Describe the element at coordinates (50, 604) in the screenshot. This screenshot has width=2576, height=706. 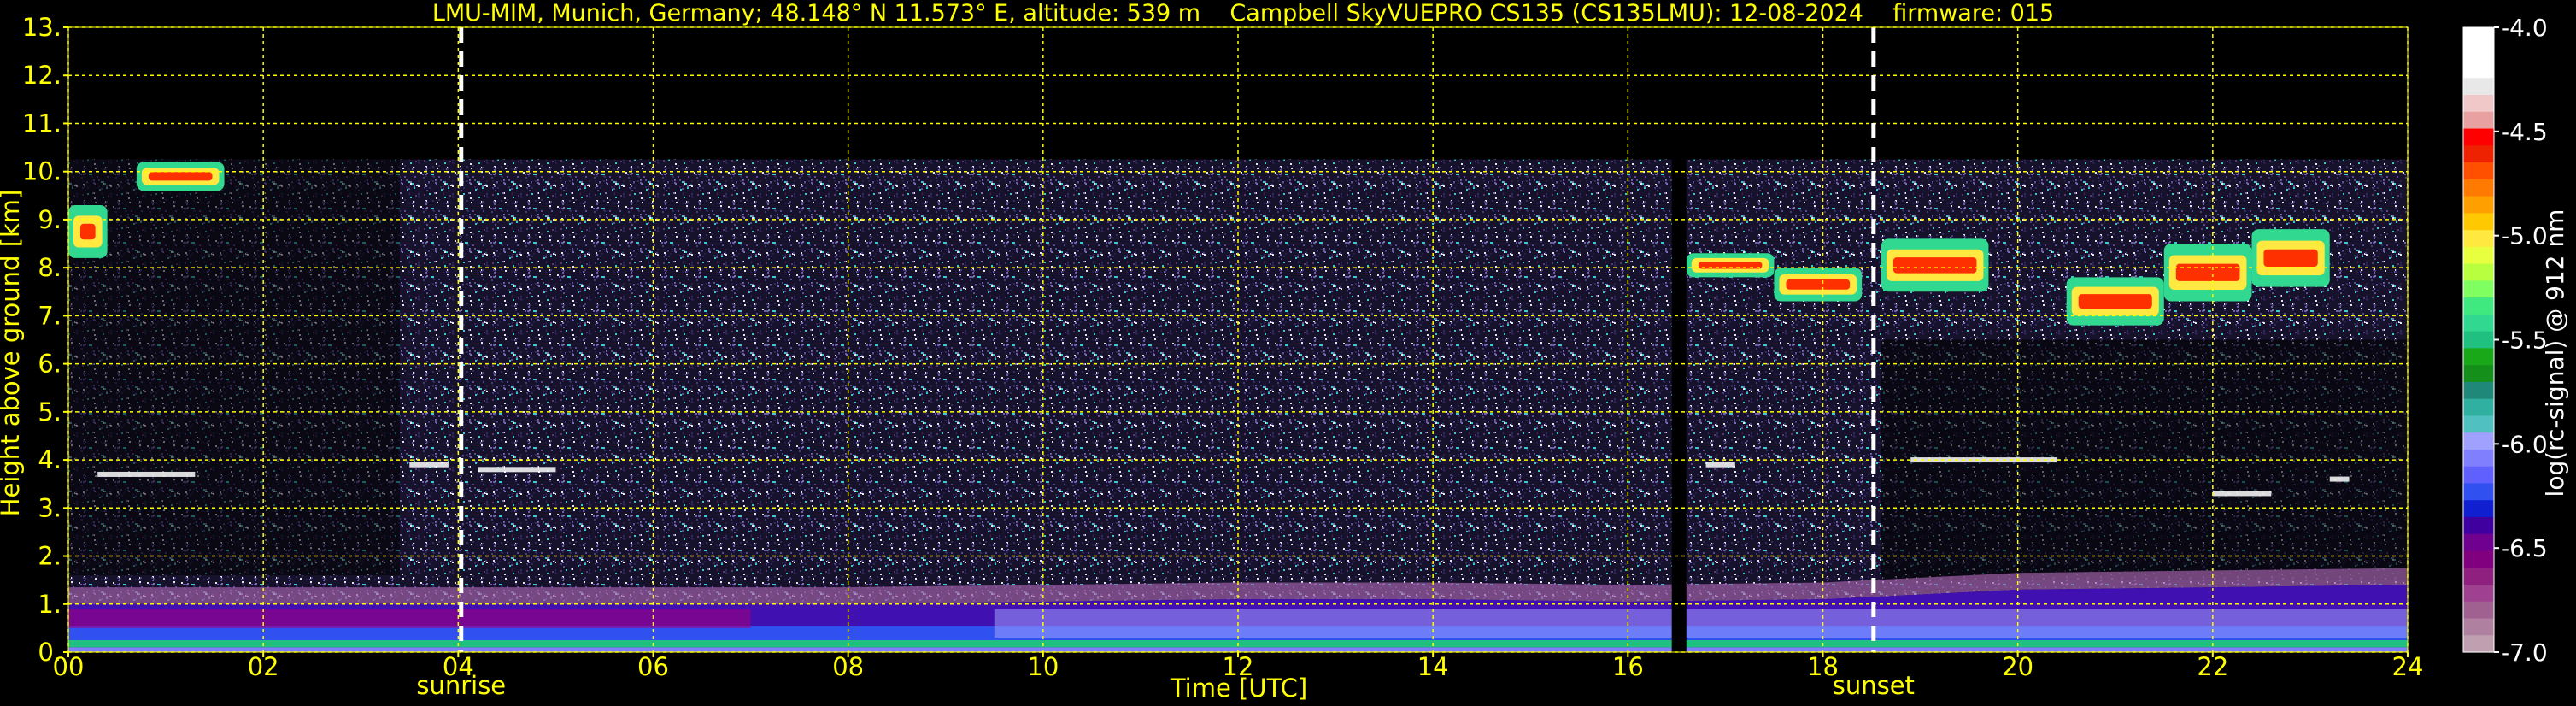
I see `y-tick-label: 1.` at that location.